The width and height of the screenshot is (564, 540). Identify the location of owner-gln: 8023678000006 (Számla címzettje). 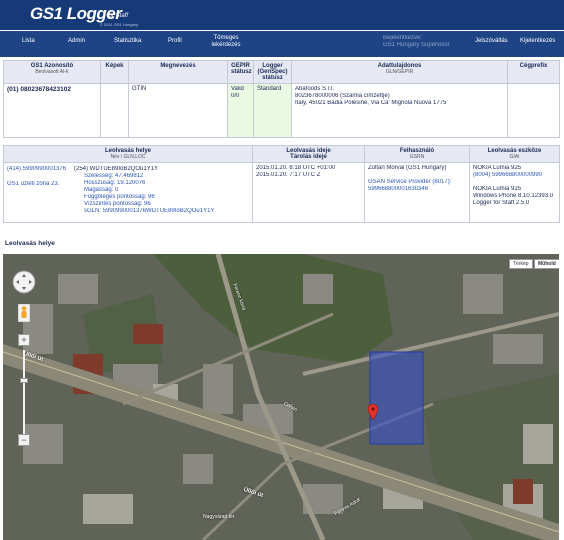
(342, 96).